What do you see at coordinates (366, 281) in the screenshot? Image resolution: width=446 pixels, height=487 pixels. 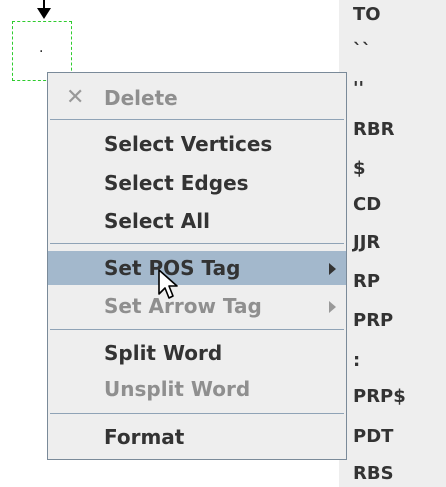 I see `tag-item: RP` at bounding box center [366, 281].